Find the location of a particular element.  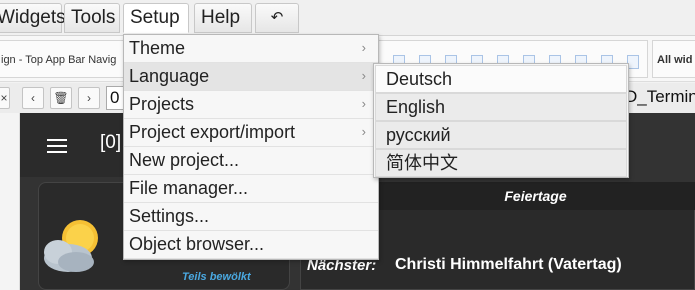

setup-item-label: Language is located at coordinates (169, 76).